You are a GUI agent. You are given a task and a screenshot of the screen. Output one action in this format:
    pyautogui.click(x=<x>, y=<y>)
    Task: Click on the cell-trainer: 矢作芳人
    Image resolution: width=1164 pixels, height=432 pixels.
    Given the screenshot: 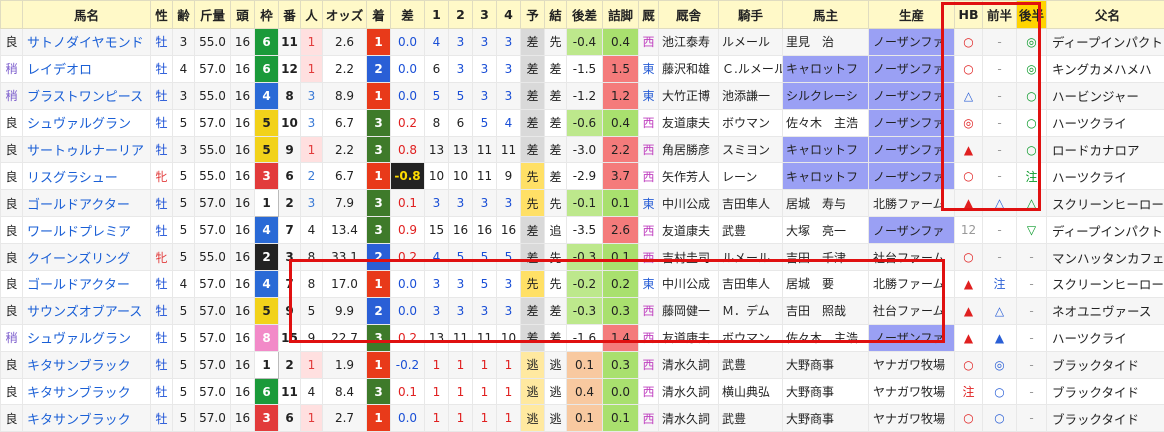 What is the action you would take?
    pyautogui.click(x=689, y=176)
    